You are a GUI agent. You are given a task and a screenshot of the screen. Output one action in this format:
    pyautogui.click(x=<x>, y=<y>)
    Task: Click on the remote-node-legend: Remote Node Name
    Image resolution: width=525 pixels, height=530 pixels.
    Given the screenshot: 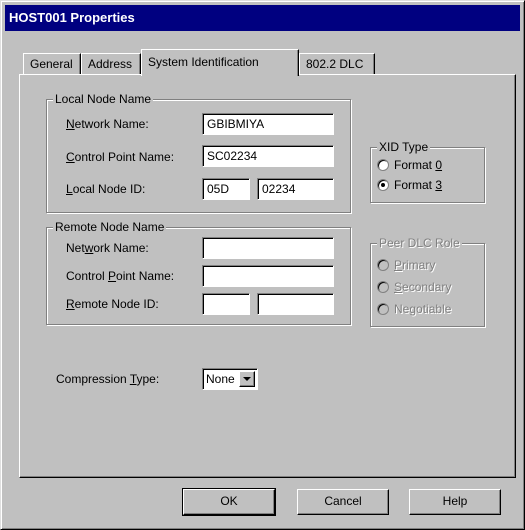 What is the action you would take?
    pyautogui.click(x=110, y=227)
    